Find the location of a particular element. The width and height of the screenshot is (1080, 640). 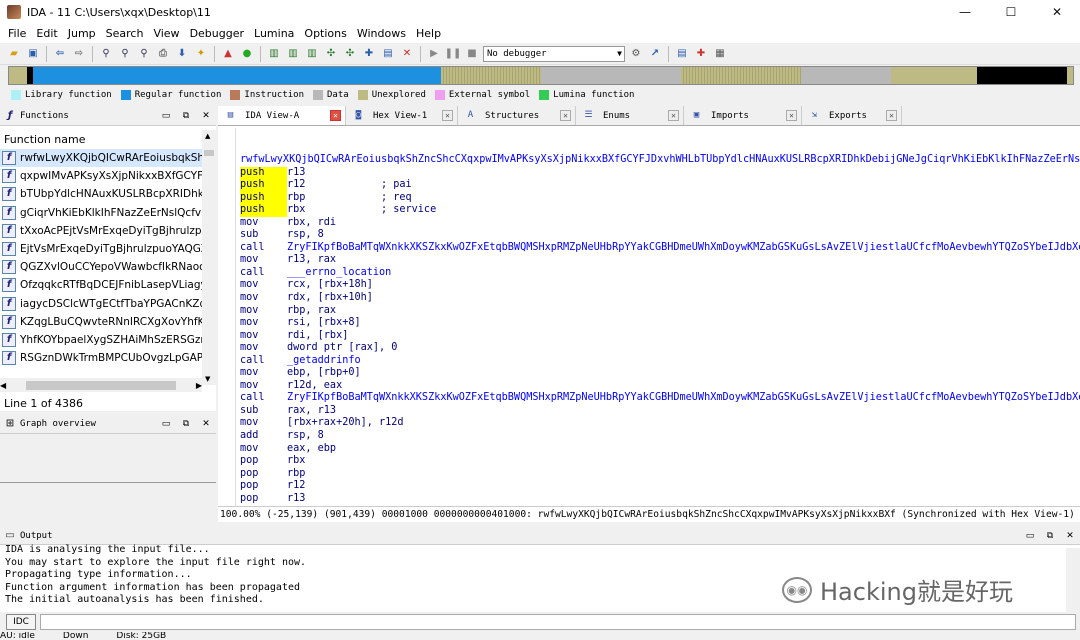

instruction-line: mov rdi, [rbx] is located at coordinates (660, 336).